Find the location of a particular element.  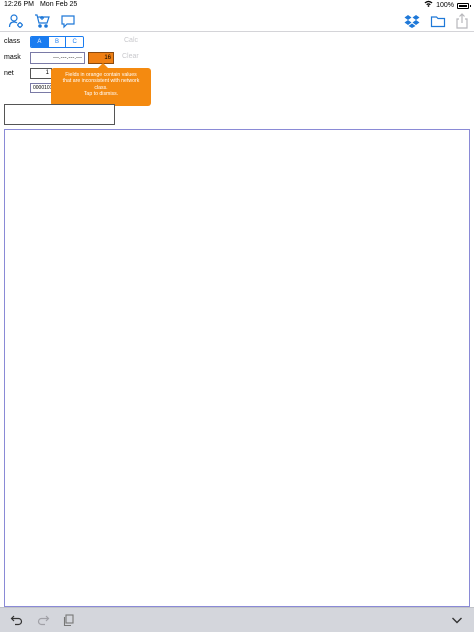

redo-icon is located at coordinates (43, 620).